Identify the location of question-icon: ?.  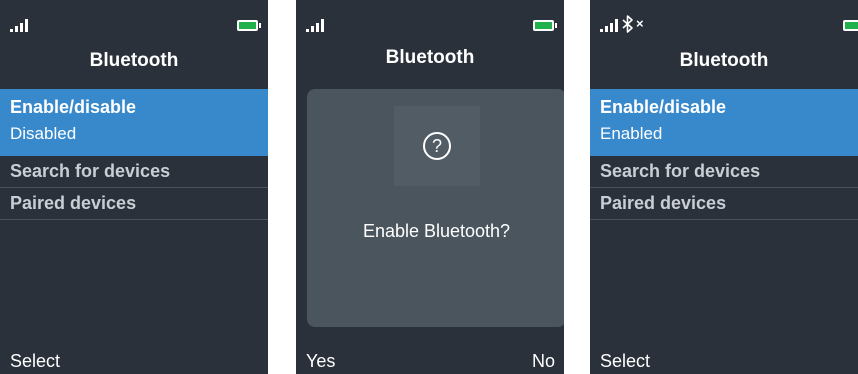
(437, 146).